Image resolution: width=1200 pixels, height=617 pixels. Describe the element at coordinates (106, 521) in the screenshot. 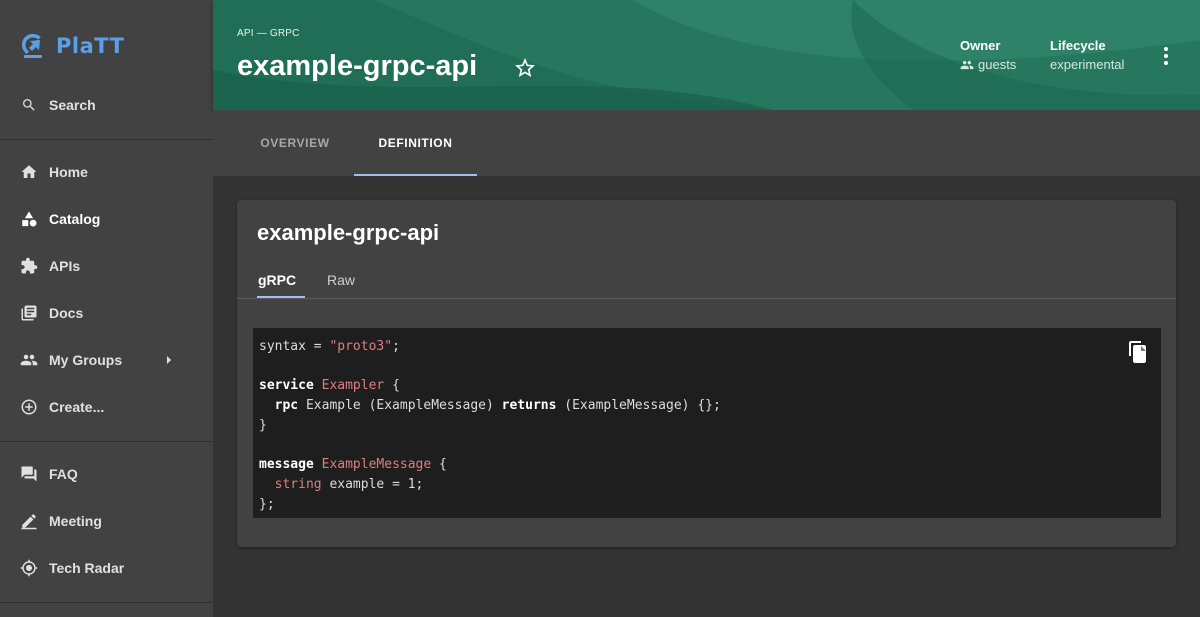

I see `sidebar-item-meeting: Meeting` at that location.